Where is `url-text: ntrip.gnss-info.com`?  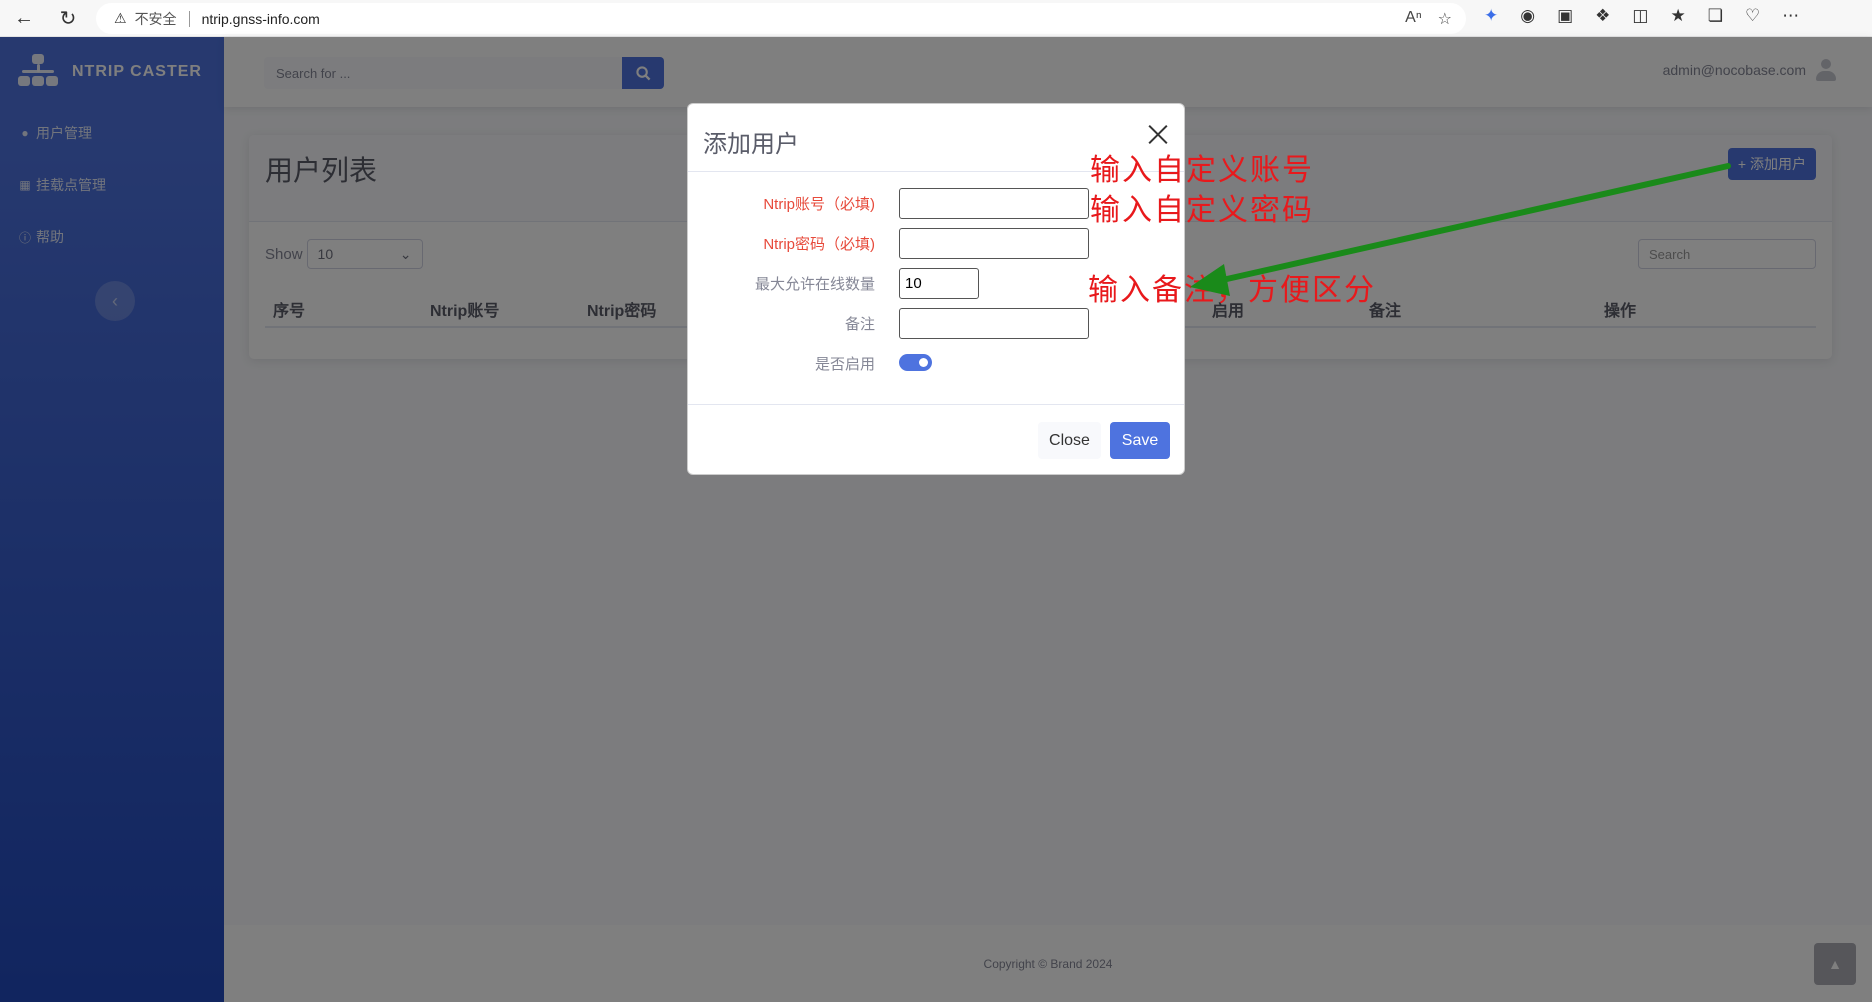
url-text: ntrip.gnss-info.com is located at coordinates (260, 18).